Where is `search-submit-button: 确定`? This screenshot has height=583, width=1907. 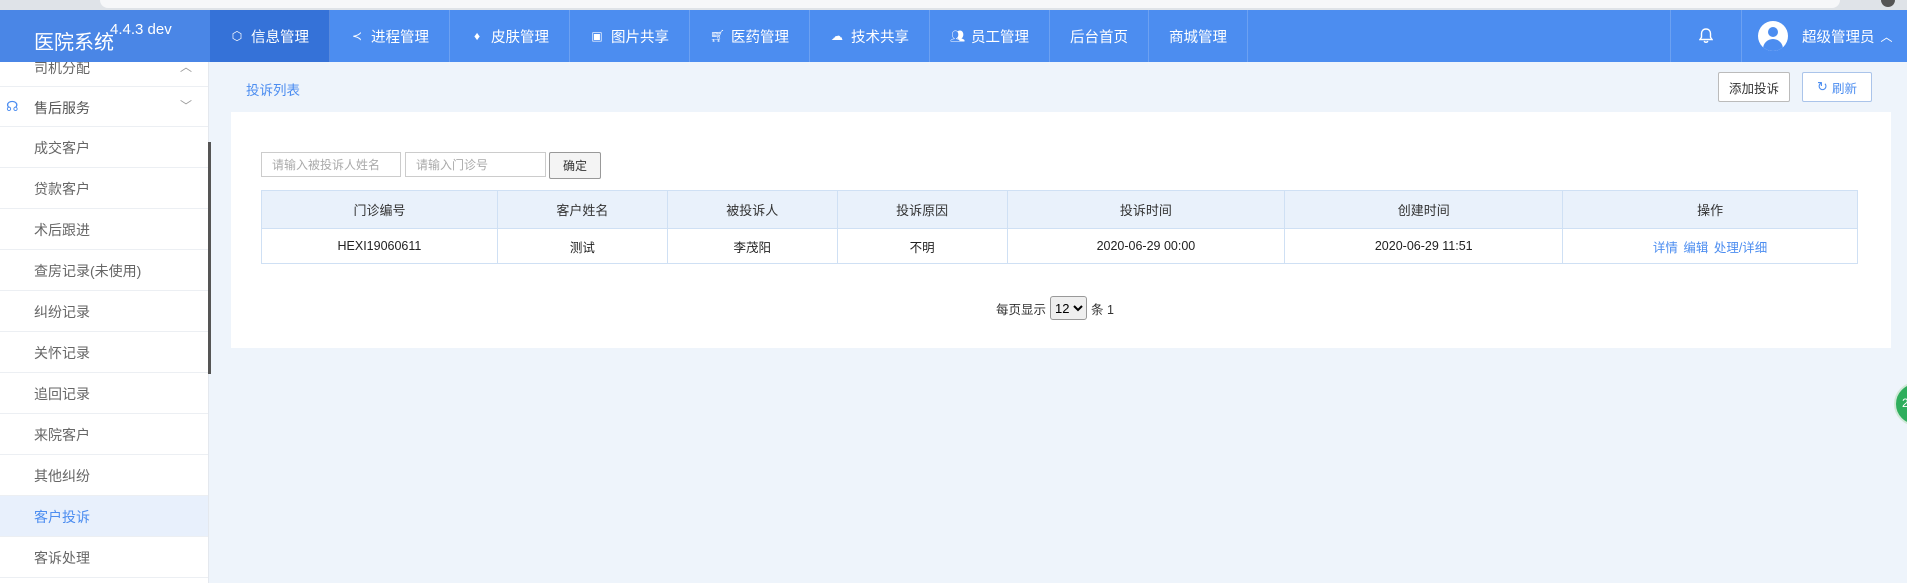 search-submit-button: 确定 is located at coordinates (575, 165).